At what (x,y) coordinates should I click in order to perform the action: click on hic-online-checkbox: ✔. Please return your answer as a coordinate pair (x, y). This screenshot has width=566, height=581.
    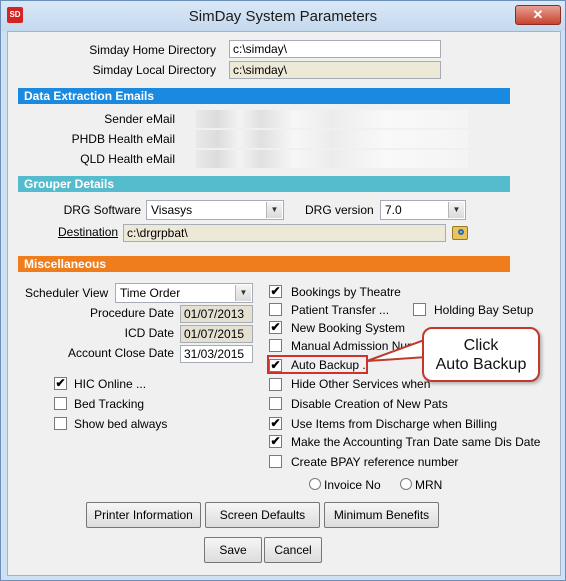
    Looking at the image, I should click on (60, 383).